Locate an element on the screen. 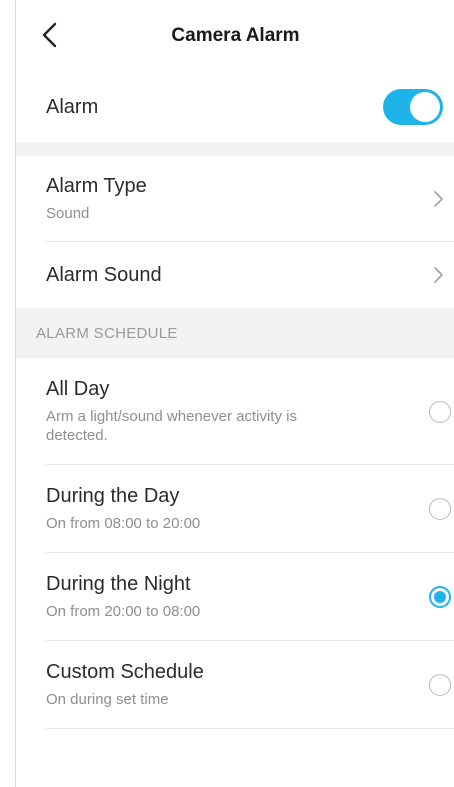 This screenshot has height=787, width=454. alarm-type-text: Alarm Type Sound is located at coordinates (96, 199).